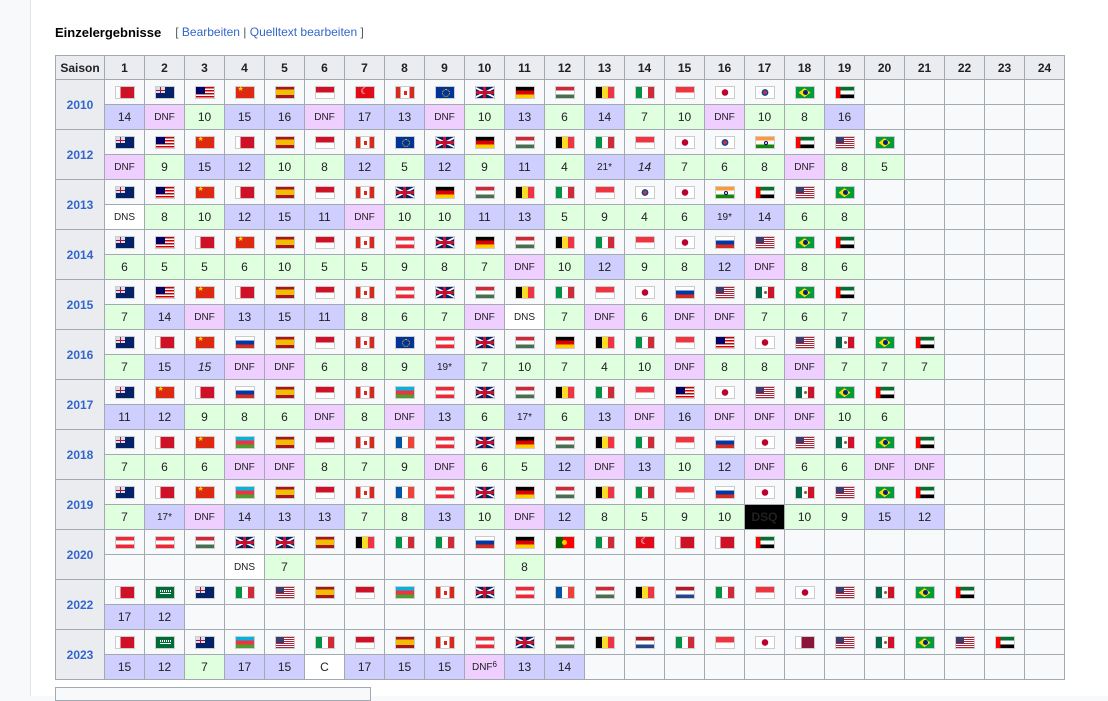 The height and width of the screenshot is (701, 1108). What do you see at coordinates (804, 643) in the screenshot?
I see `flag-qa-icon` at bounding box center [804, 643].